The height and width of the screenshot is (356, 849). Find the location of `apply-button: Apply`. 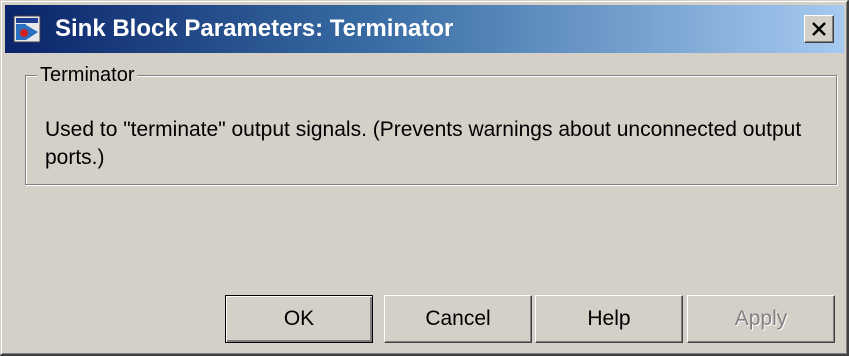

apply-button: Apply is located at coordinates (761, 319).